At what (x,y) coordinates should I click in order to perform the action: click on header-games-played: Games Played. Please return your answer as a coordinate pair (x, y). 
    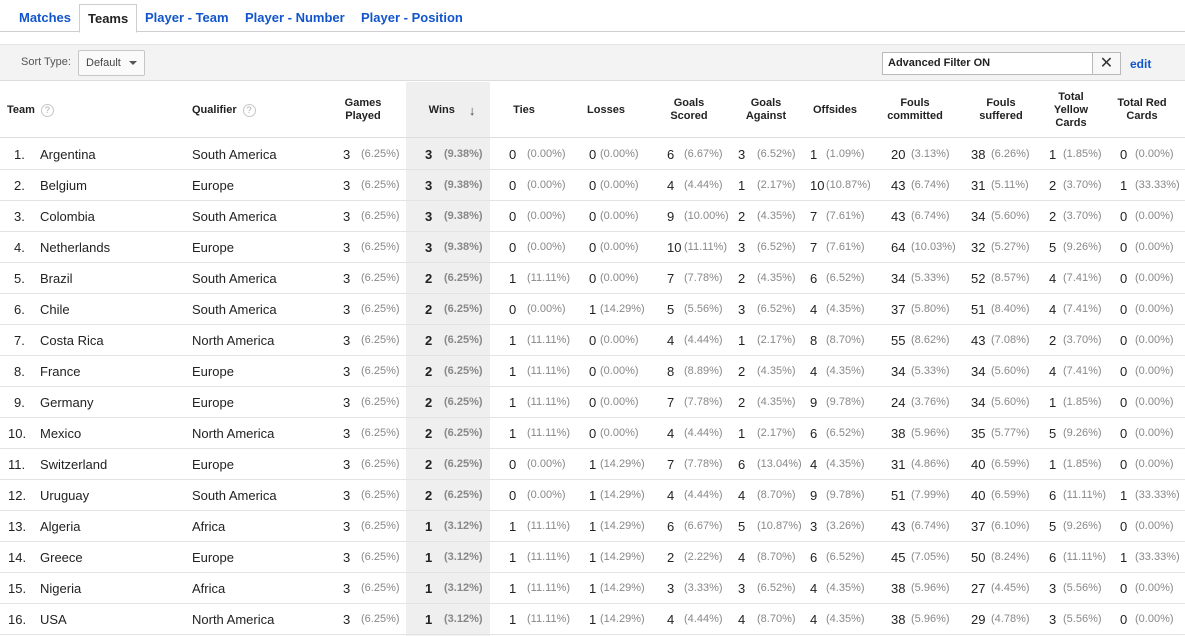
    Looking at the image, I should click on (363, 110).